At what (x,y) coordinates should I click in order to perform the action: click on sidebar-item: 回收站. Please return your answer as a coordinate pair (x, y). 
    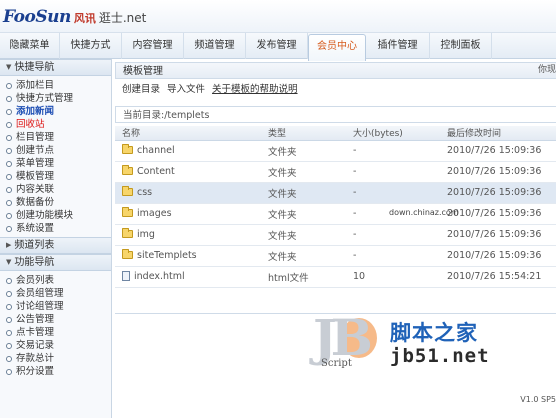
    Looking at the image, I should click on (58, 124).